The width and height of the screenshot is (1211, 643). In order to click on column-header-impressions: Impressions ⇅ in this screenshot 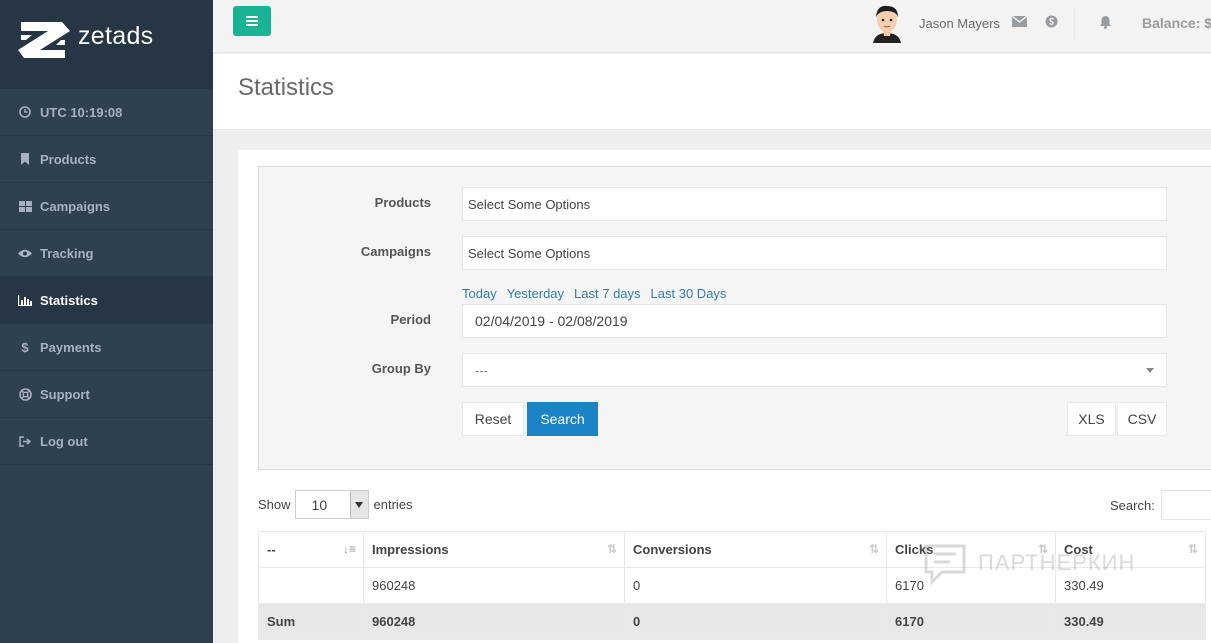, I will do `click(494, 549)`.